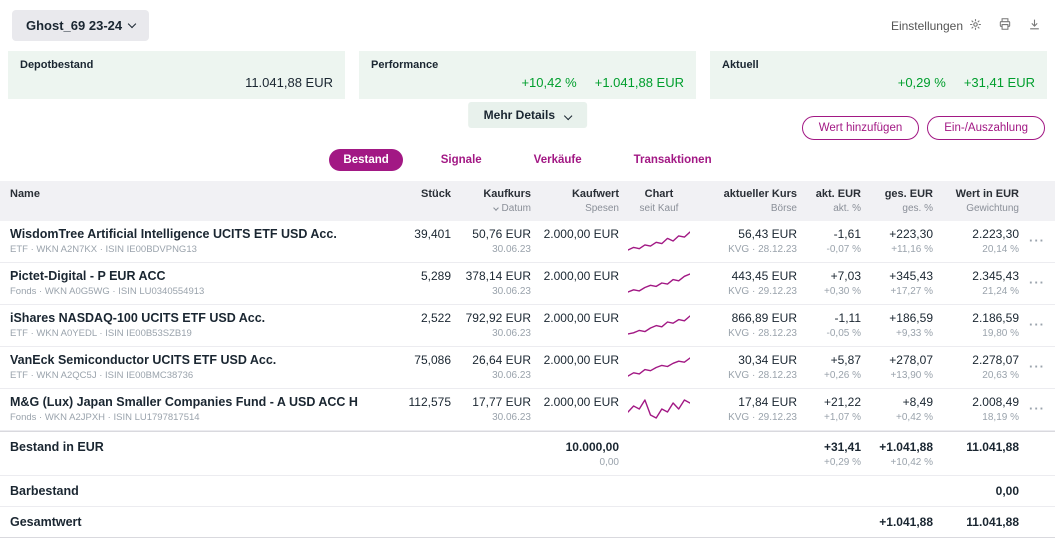  I want to click on settings-button: Einstellungen, so click(936, 26).